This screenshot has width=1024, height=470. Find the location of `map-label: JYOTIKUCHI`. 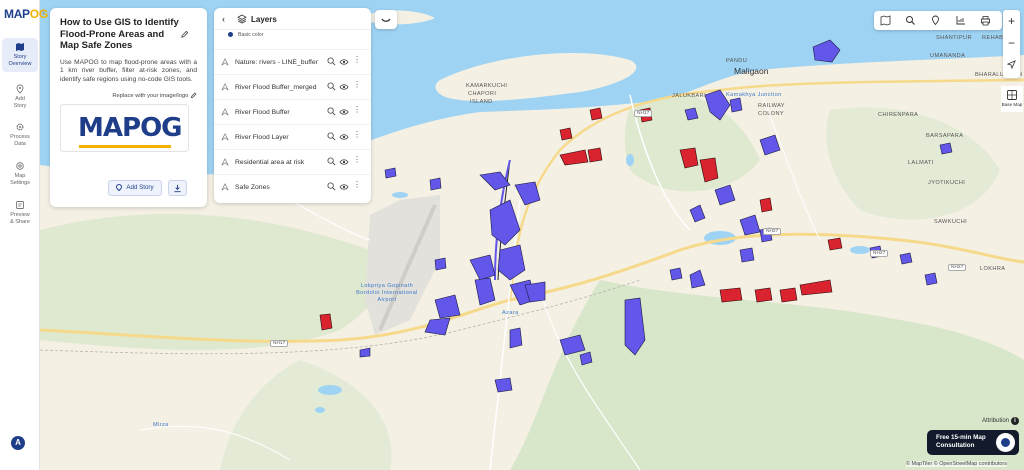

map-label: JYOTIKUCHI is located at coordinates (947, 183).